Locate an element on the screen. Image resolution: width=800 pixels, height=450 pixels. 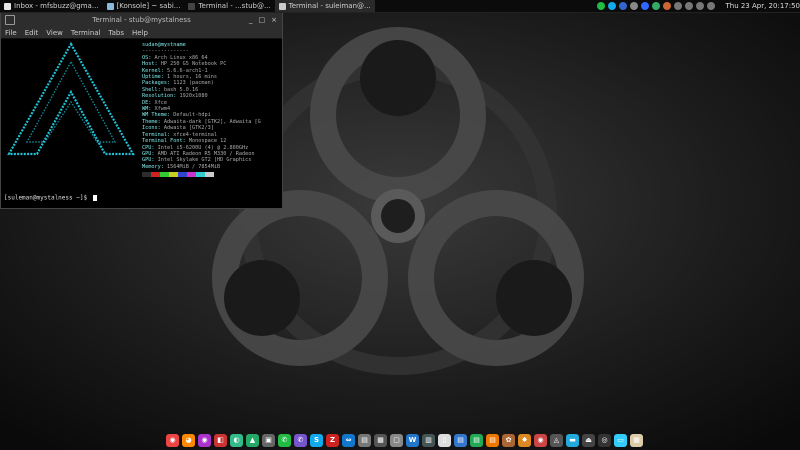
info-key: Theme: is located at coordinates (151, 121).